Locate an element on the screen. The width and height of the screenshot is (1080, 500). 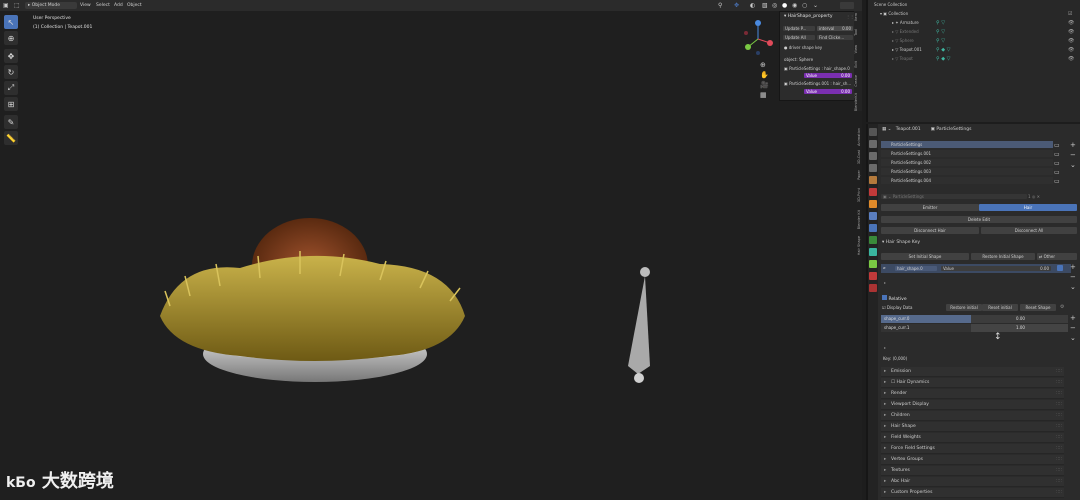
menu-object: Object is located at coordinates (134, 5).